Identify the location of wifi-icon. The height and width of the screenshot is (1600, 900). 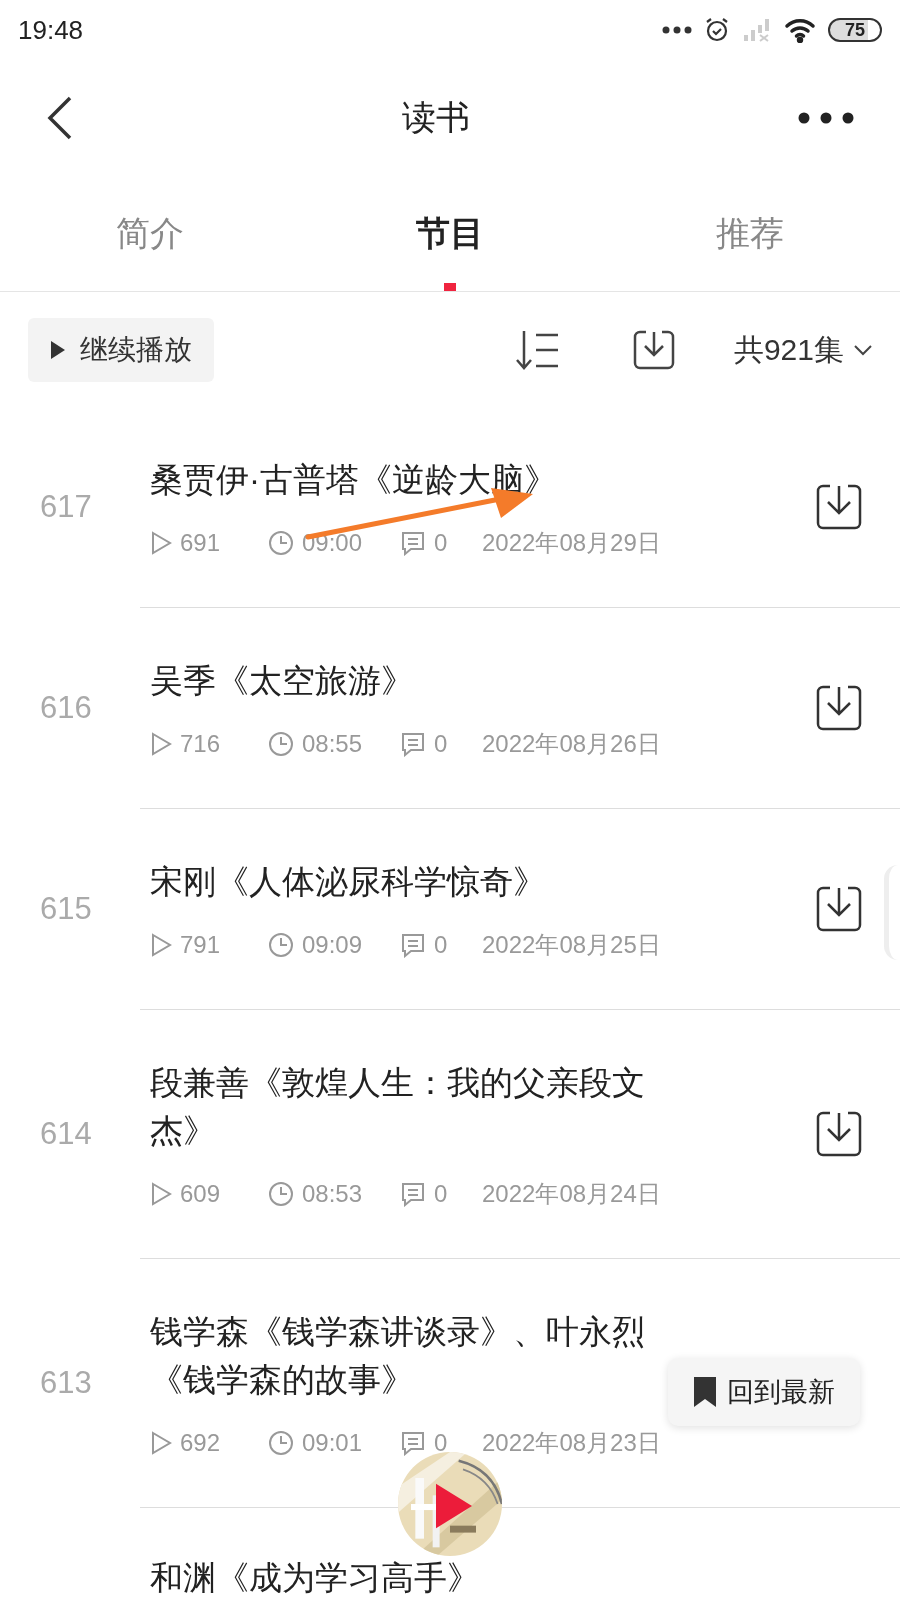
(800, 30).